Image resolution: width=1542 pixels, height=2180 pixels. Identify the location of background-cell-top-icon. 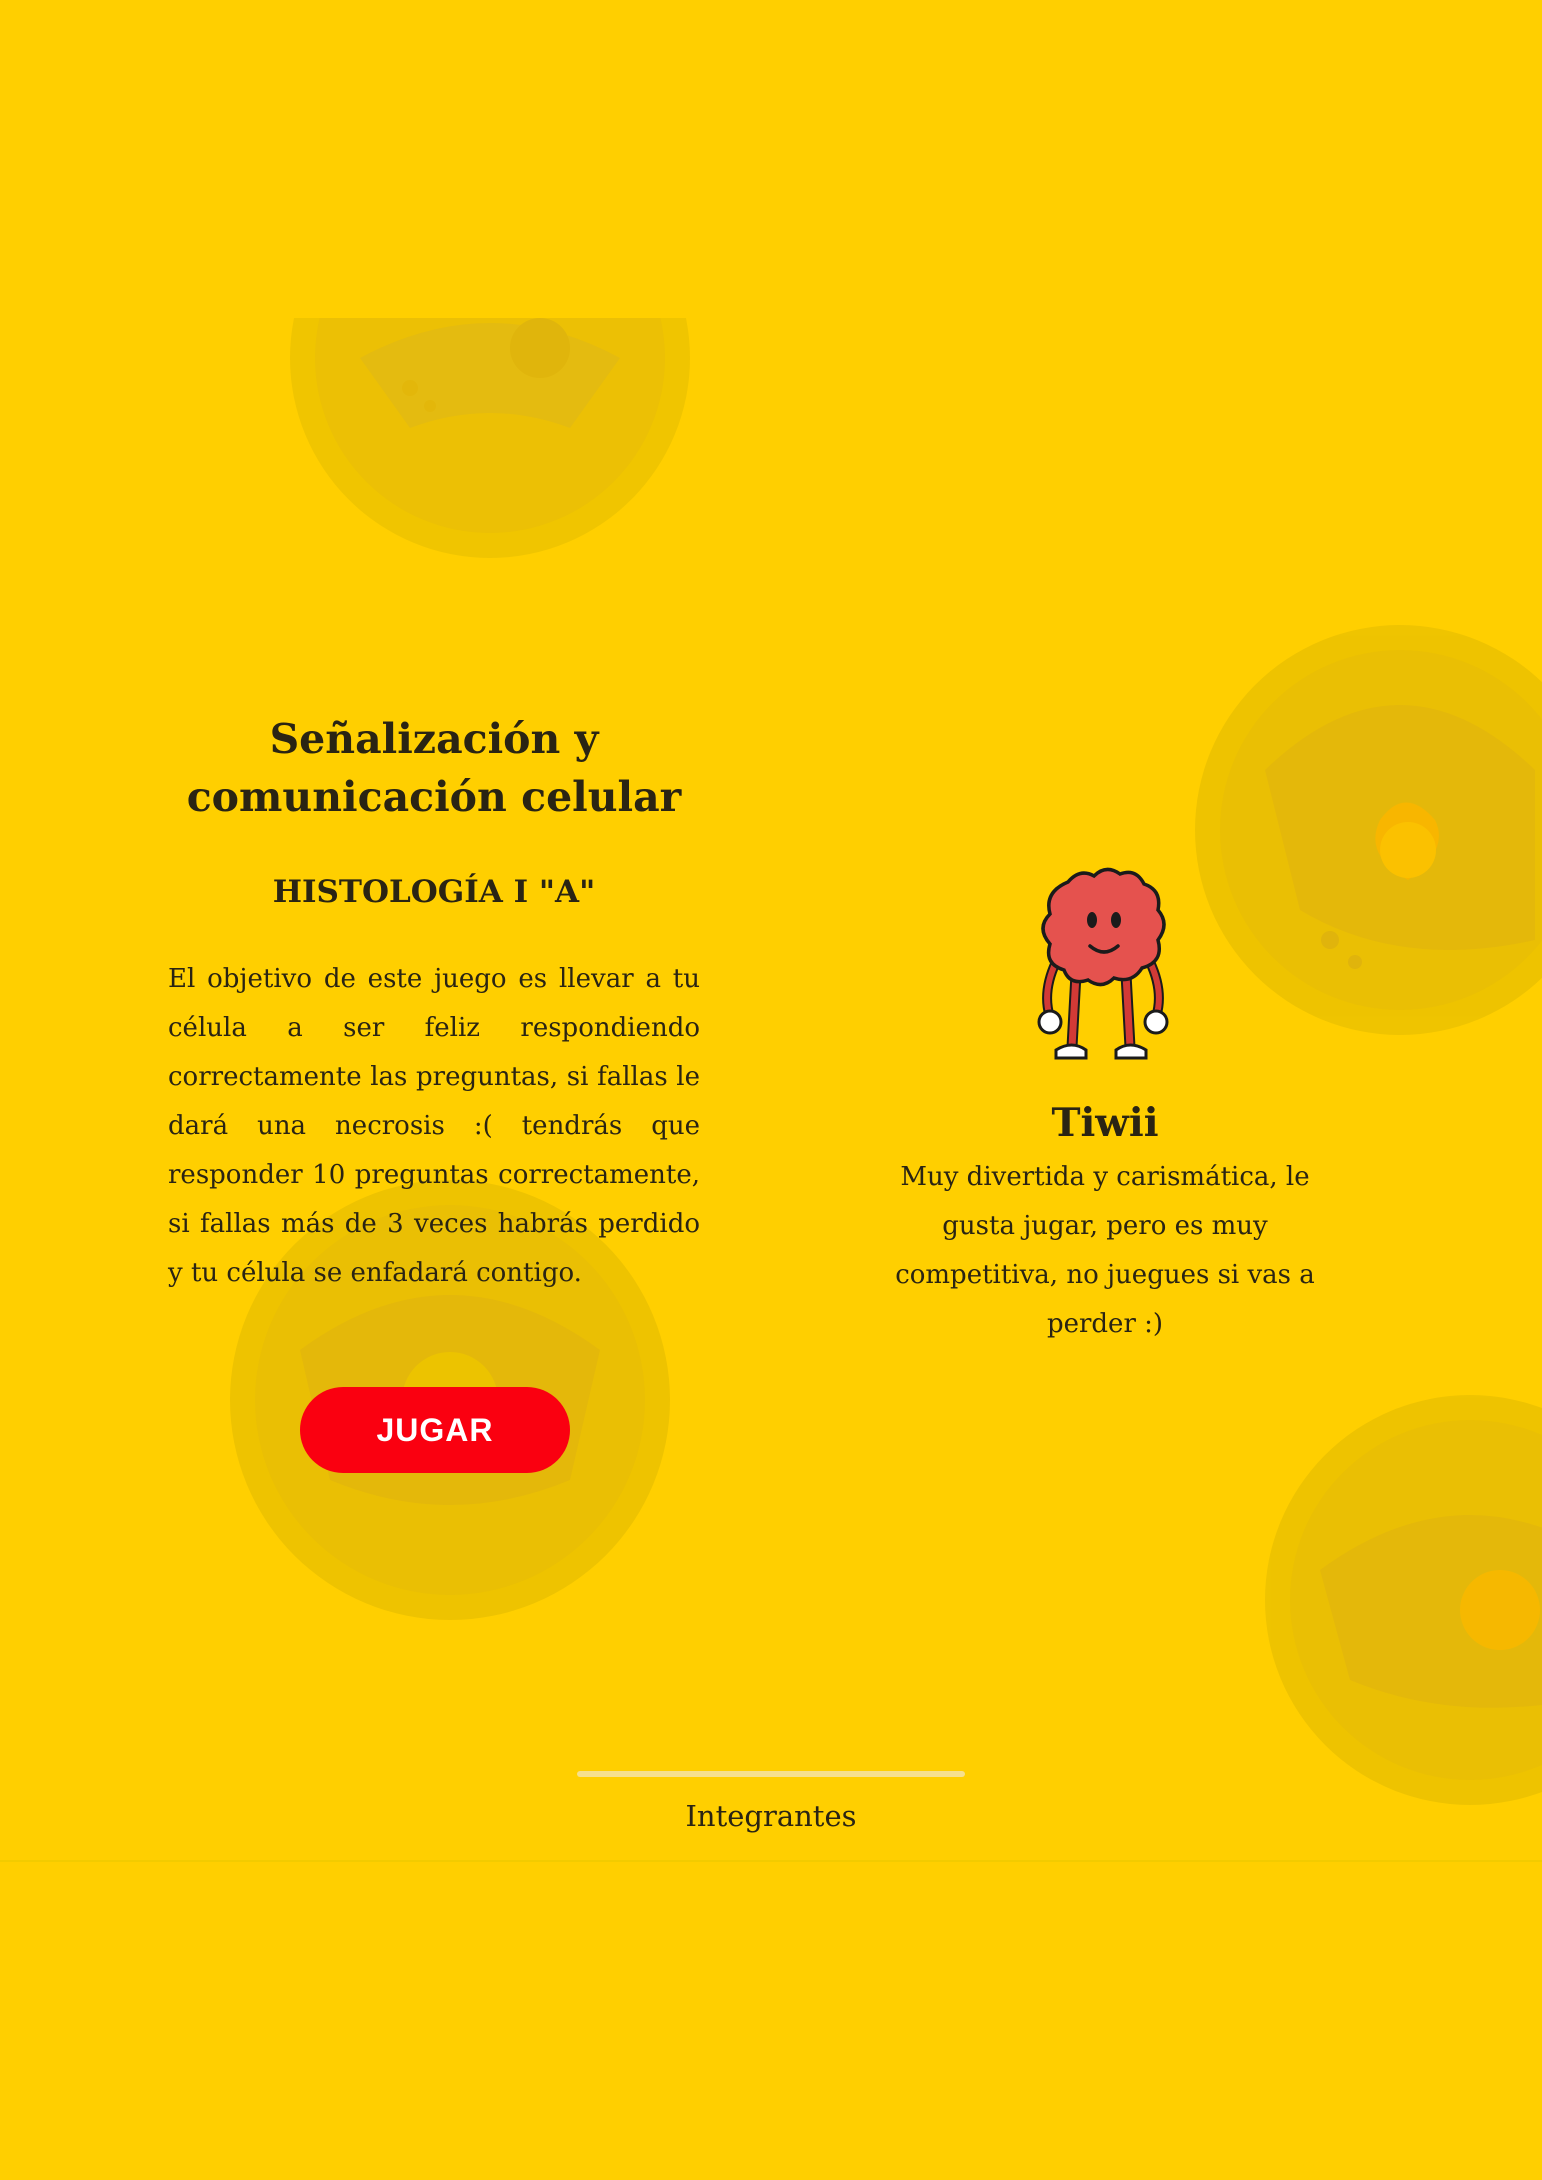
(490, 438).